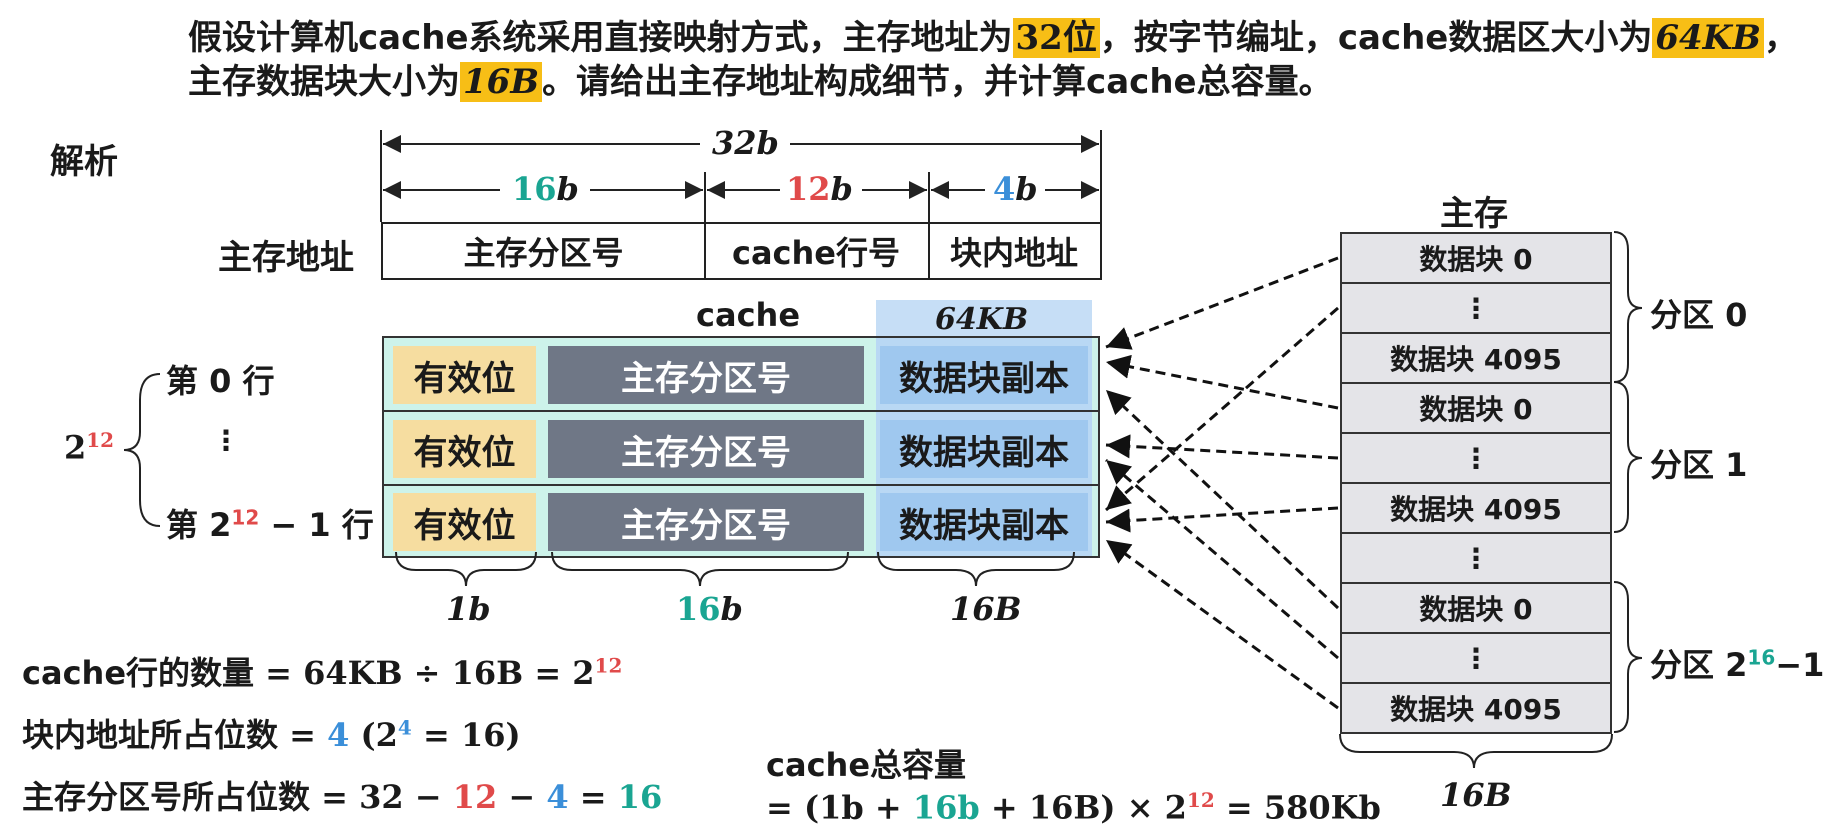 This screenshot has height=832, width=1836. I want to click on formula-total-label: cache总容量, so click(866, 765).